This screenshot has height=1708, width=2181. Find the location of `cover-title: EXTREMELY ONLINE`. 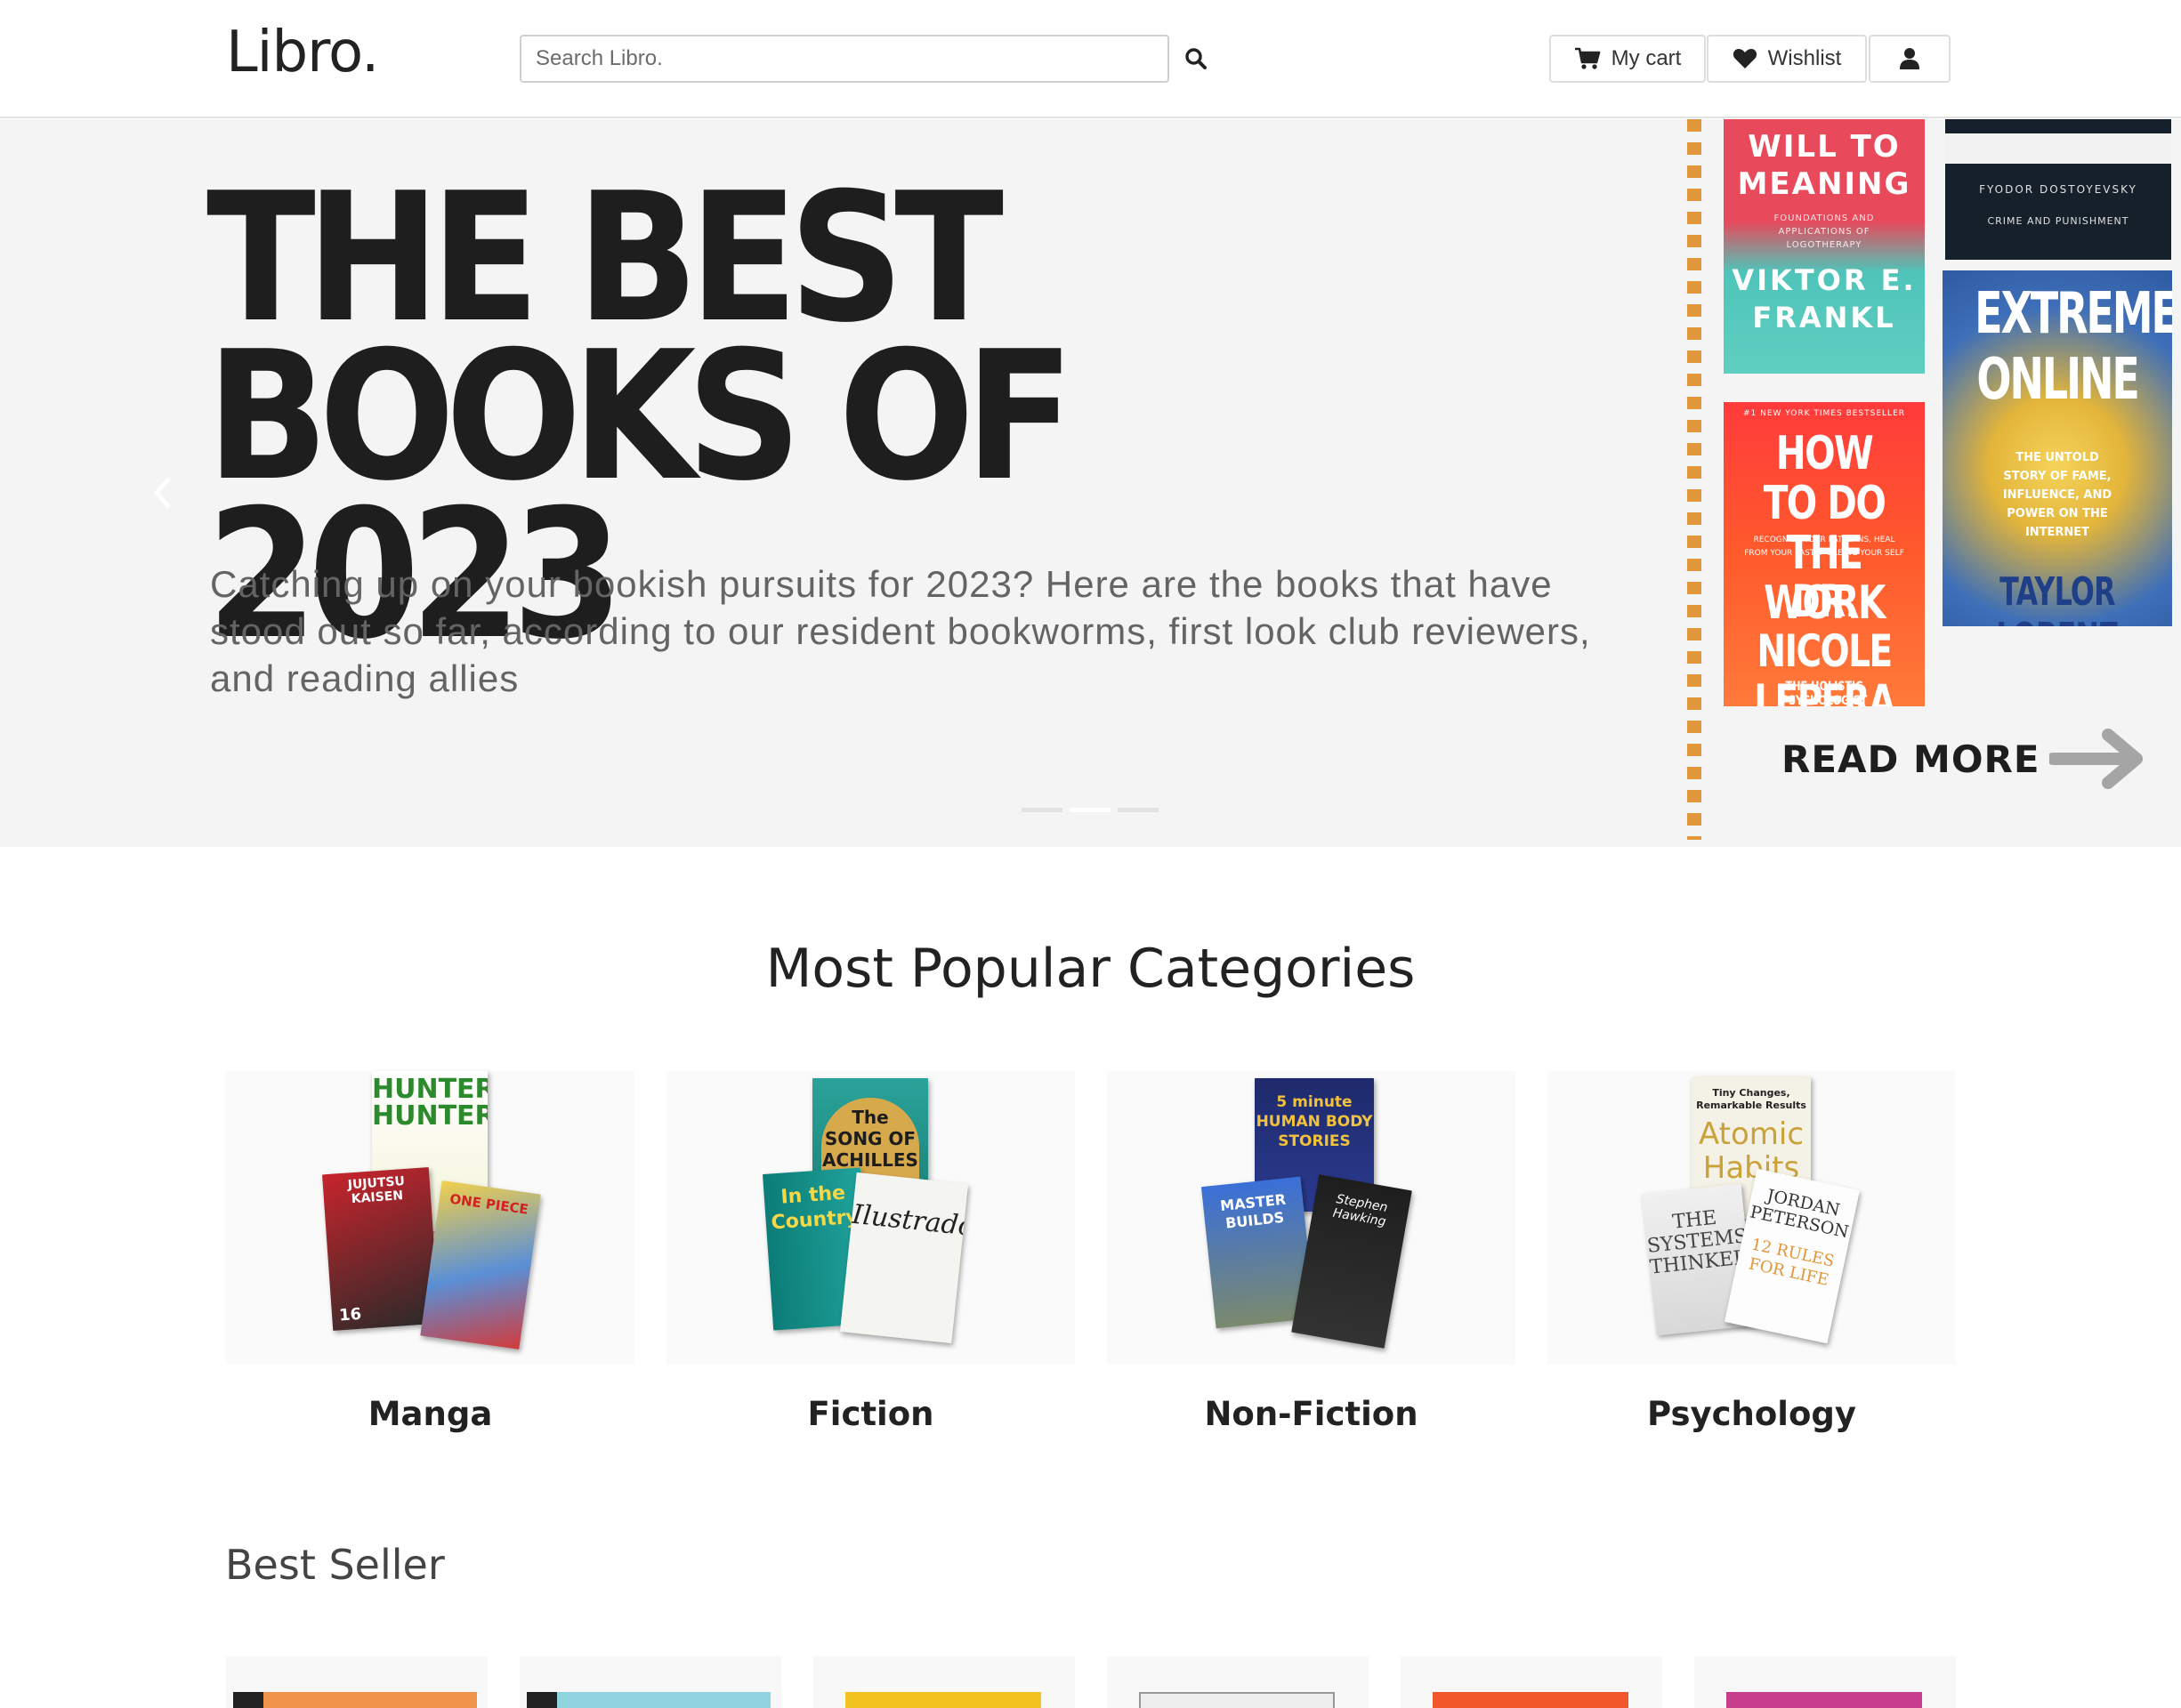

cover-title: EXTREMELY ONLINE is located at coordinates (2073, 347).